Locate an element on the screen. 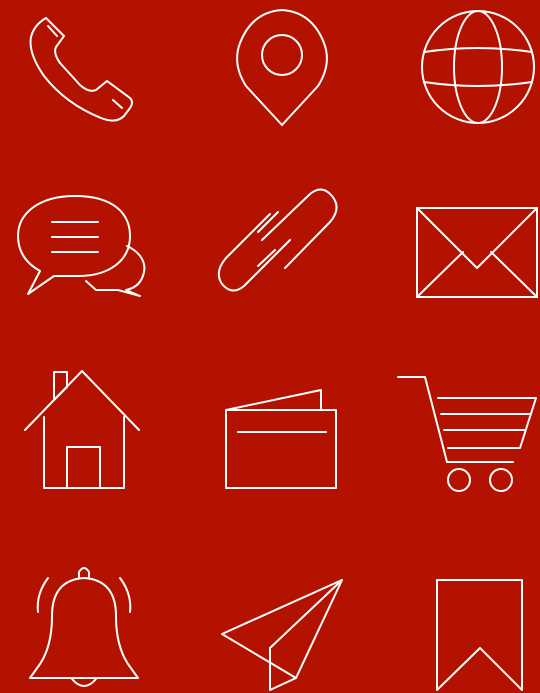  location-pin-icon is located at coordinates (282, 67).